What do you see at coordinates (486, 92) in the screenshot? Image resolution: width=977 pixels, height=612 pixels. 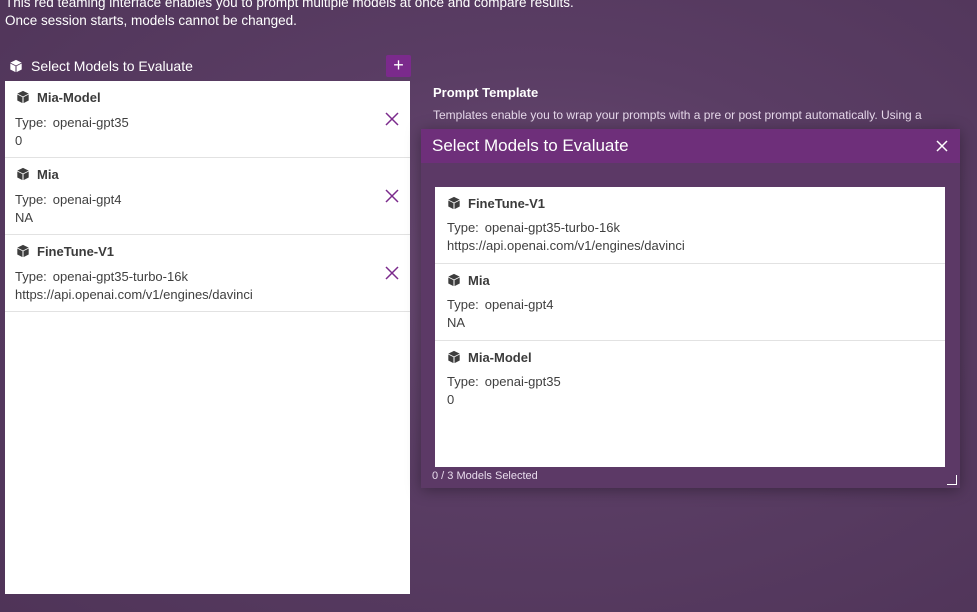 I see `prompt-template-title: Prompt Template` at bounding box center [486, 92].